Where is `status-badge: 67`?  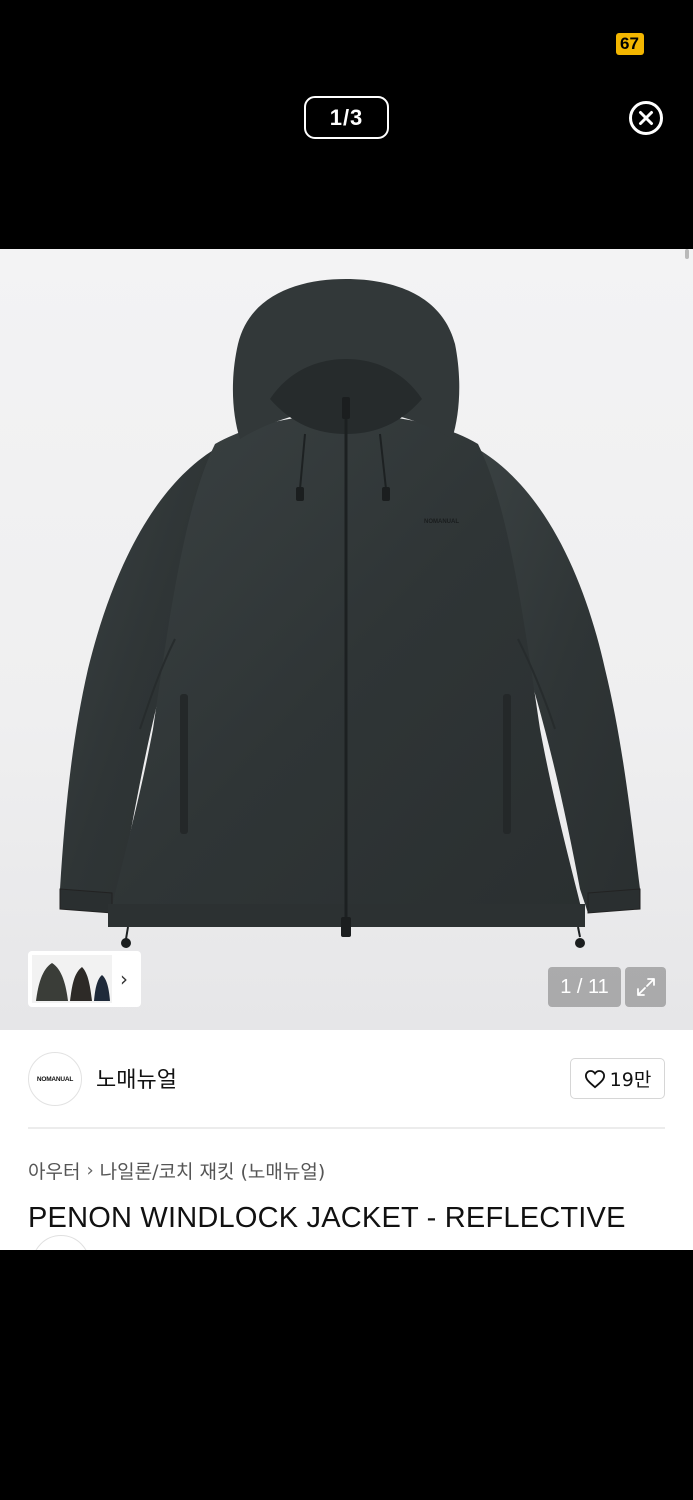 status-badge: 67 is located at coordinates (630, 44).